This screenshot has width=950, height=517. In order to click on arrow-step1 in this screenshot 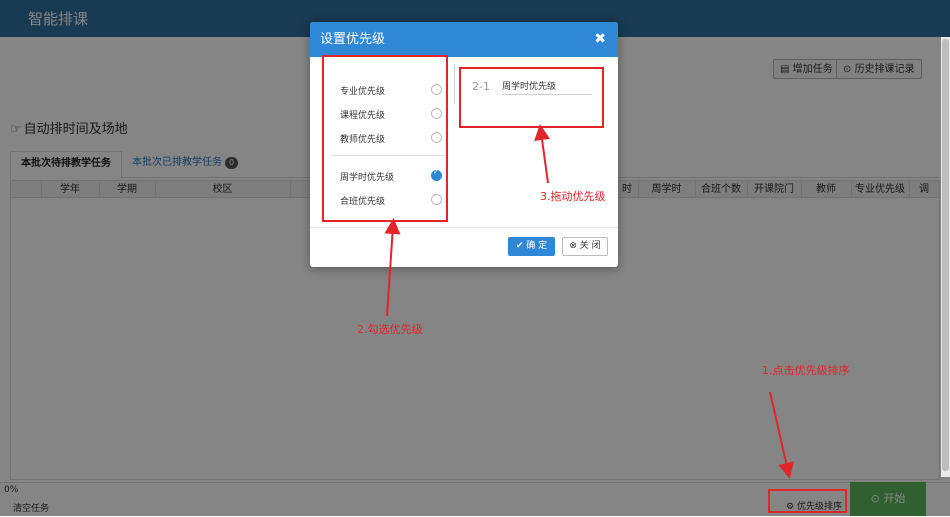, I will do `click(782, 435)`.